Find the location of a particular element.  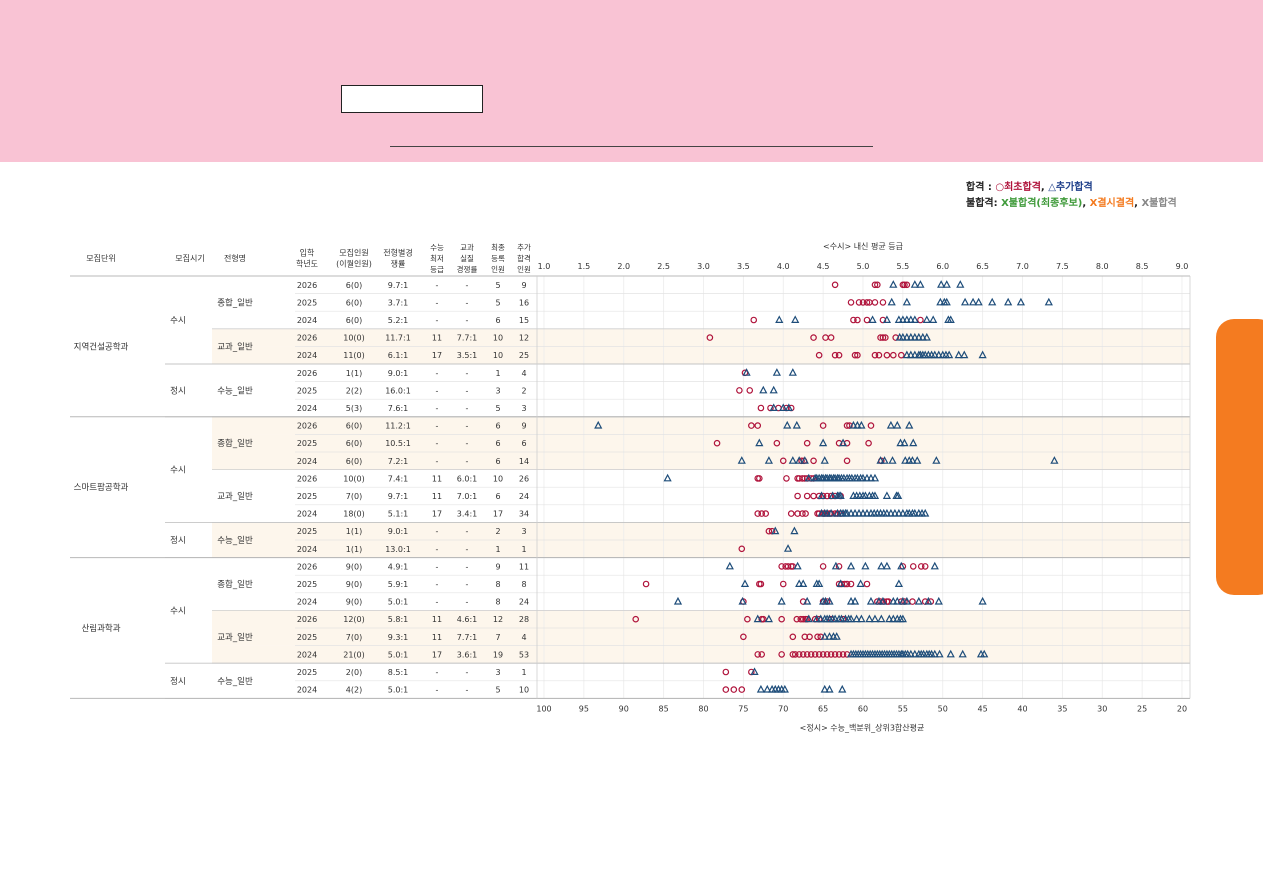

cell-quota: 5(3) is located at coordinates (354, 408).